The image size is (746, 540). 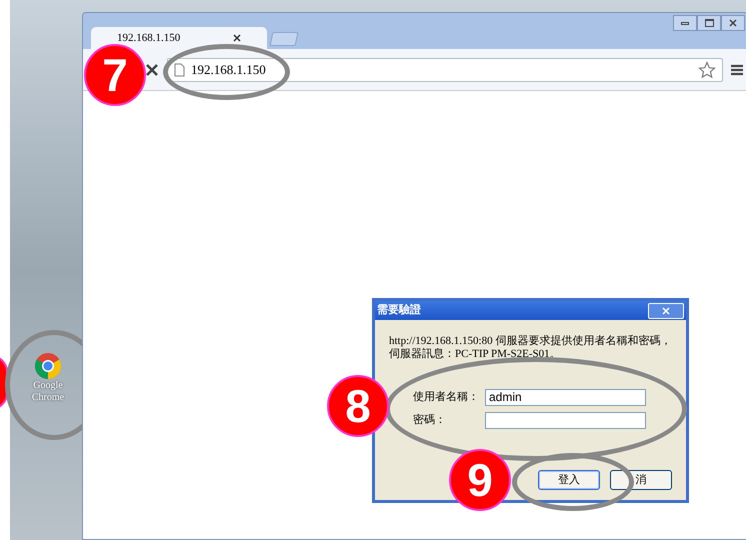 I want to click on dialog-button: 消, so click(x=641, y=480).